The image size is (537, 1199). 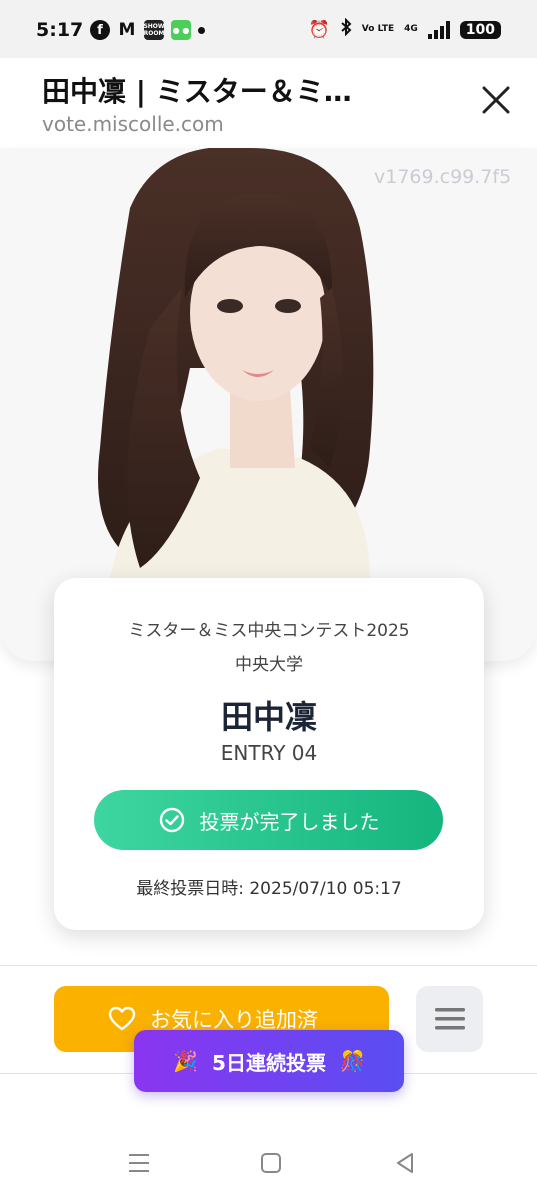 I want to click on network-type-icon: 4G, so click(x=411, y=29).